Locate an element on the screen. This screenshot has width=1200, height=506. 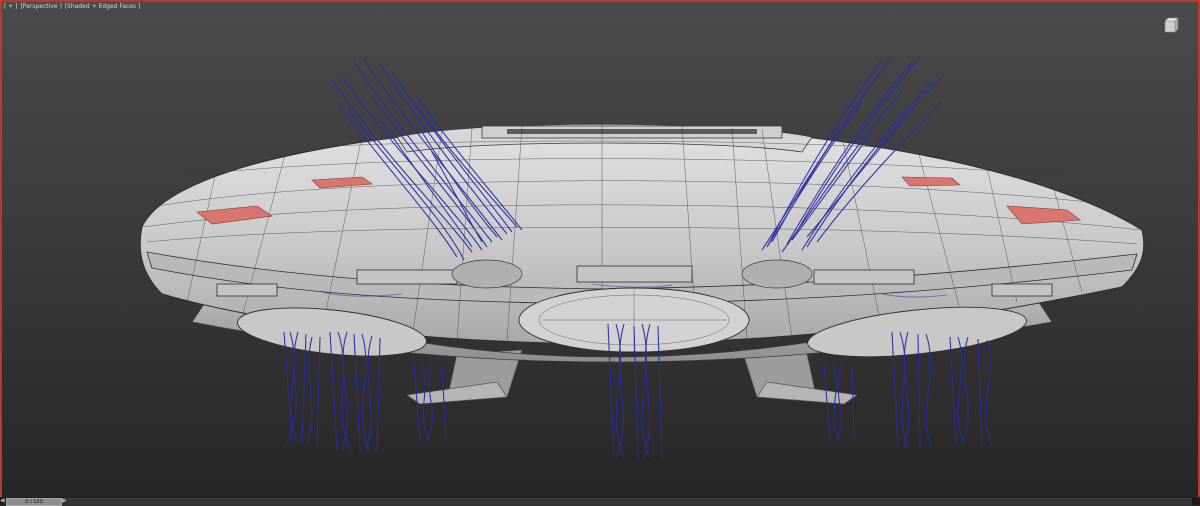
viewcube-icon is located at coordinates (1171, 25).